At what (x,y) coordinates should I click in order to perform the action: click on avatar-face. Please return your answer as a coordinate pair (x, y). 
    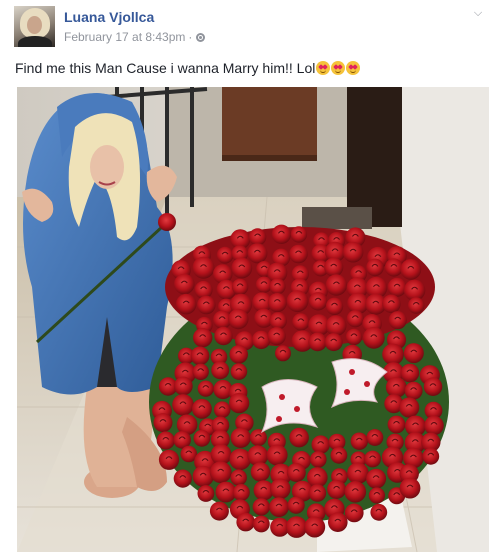
    Looking at the image, I should click on (34, 25).